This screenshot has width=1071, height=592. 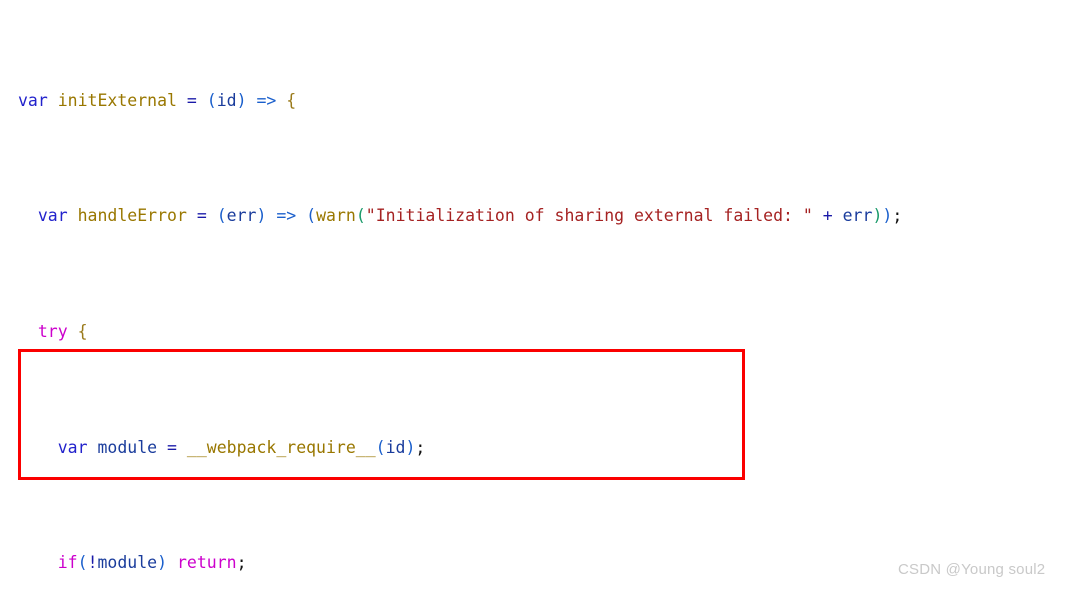 What do you see at coordinates (535, 101) in the screenshot?
I see `code-line: var initExternal = (id) => {` at bounding box center [535, 101].